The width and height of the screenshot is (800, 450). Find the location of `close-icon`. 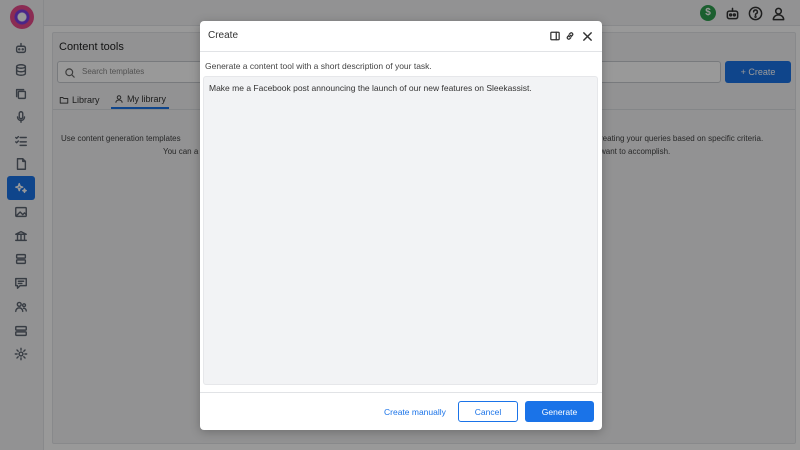

close-icon is located at coordinates (587, 36).